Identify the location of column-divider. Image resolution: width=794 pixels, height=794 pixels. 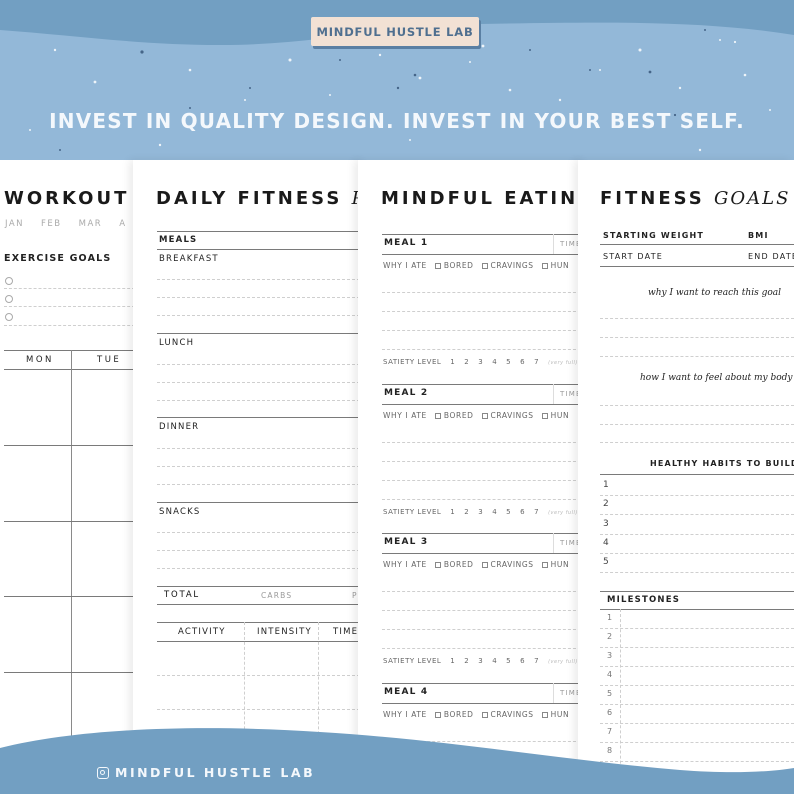
(553, 693).